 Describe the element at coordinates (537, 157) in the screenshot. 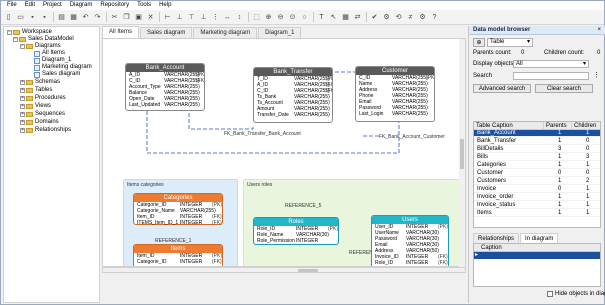

I see `table-row: Bills 1 3` at that location.